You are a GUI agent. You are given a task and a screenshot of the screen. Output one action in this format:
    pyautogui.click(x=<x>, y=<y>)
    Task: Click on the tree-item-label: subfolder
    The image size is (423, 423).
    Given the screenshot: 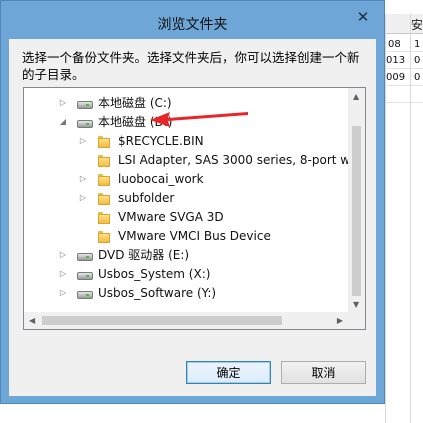 What is the action you would take?
    pyautogui.click(x=146, y=197)
    